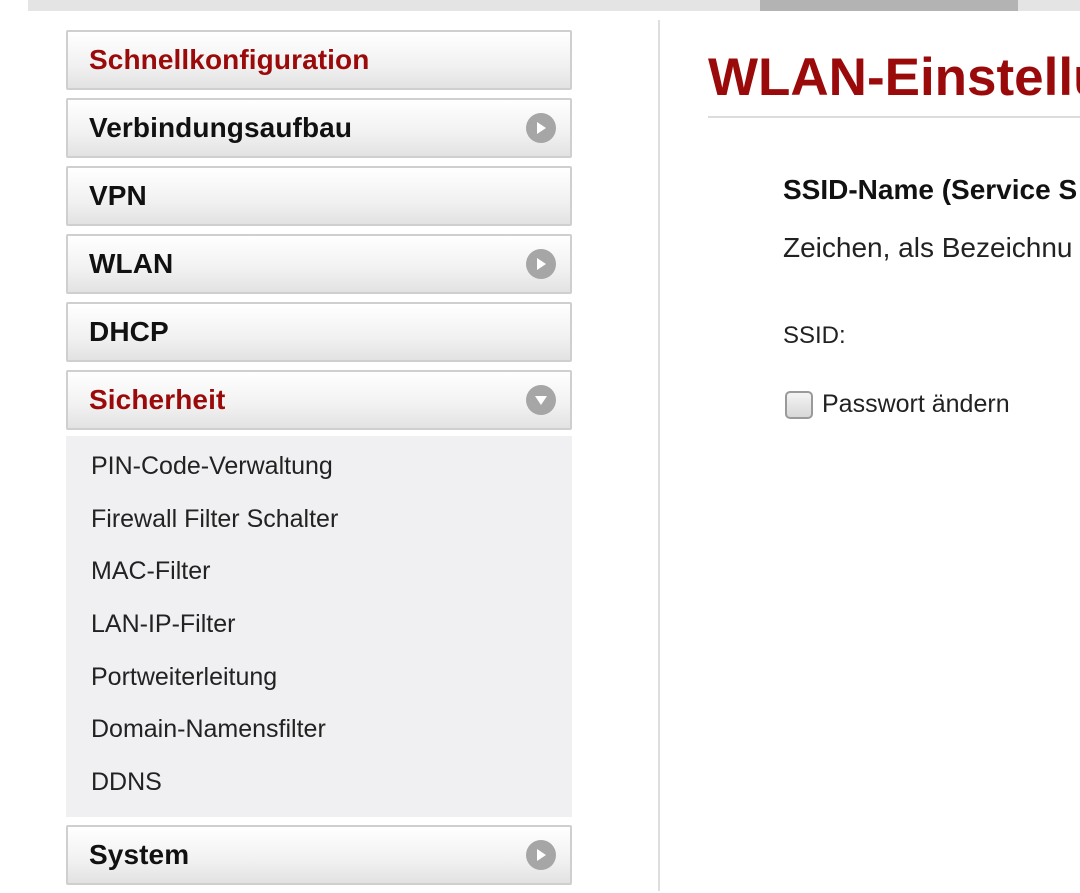  I want to click on sidebar-item-wlan: WLAN, so click(319, 264).